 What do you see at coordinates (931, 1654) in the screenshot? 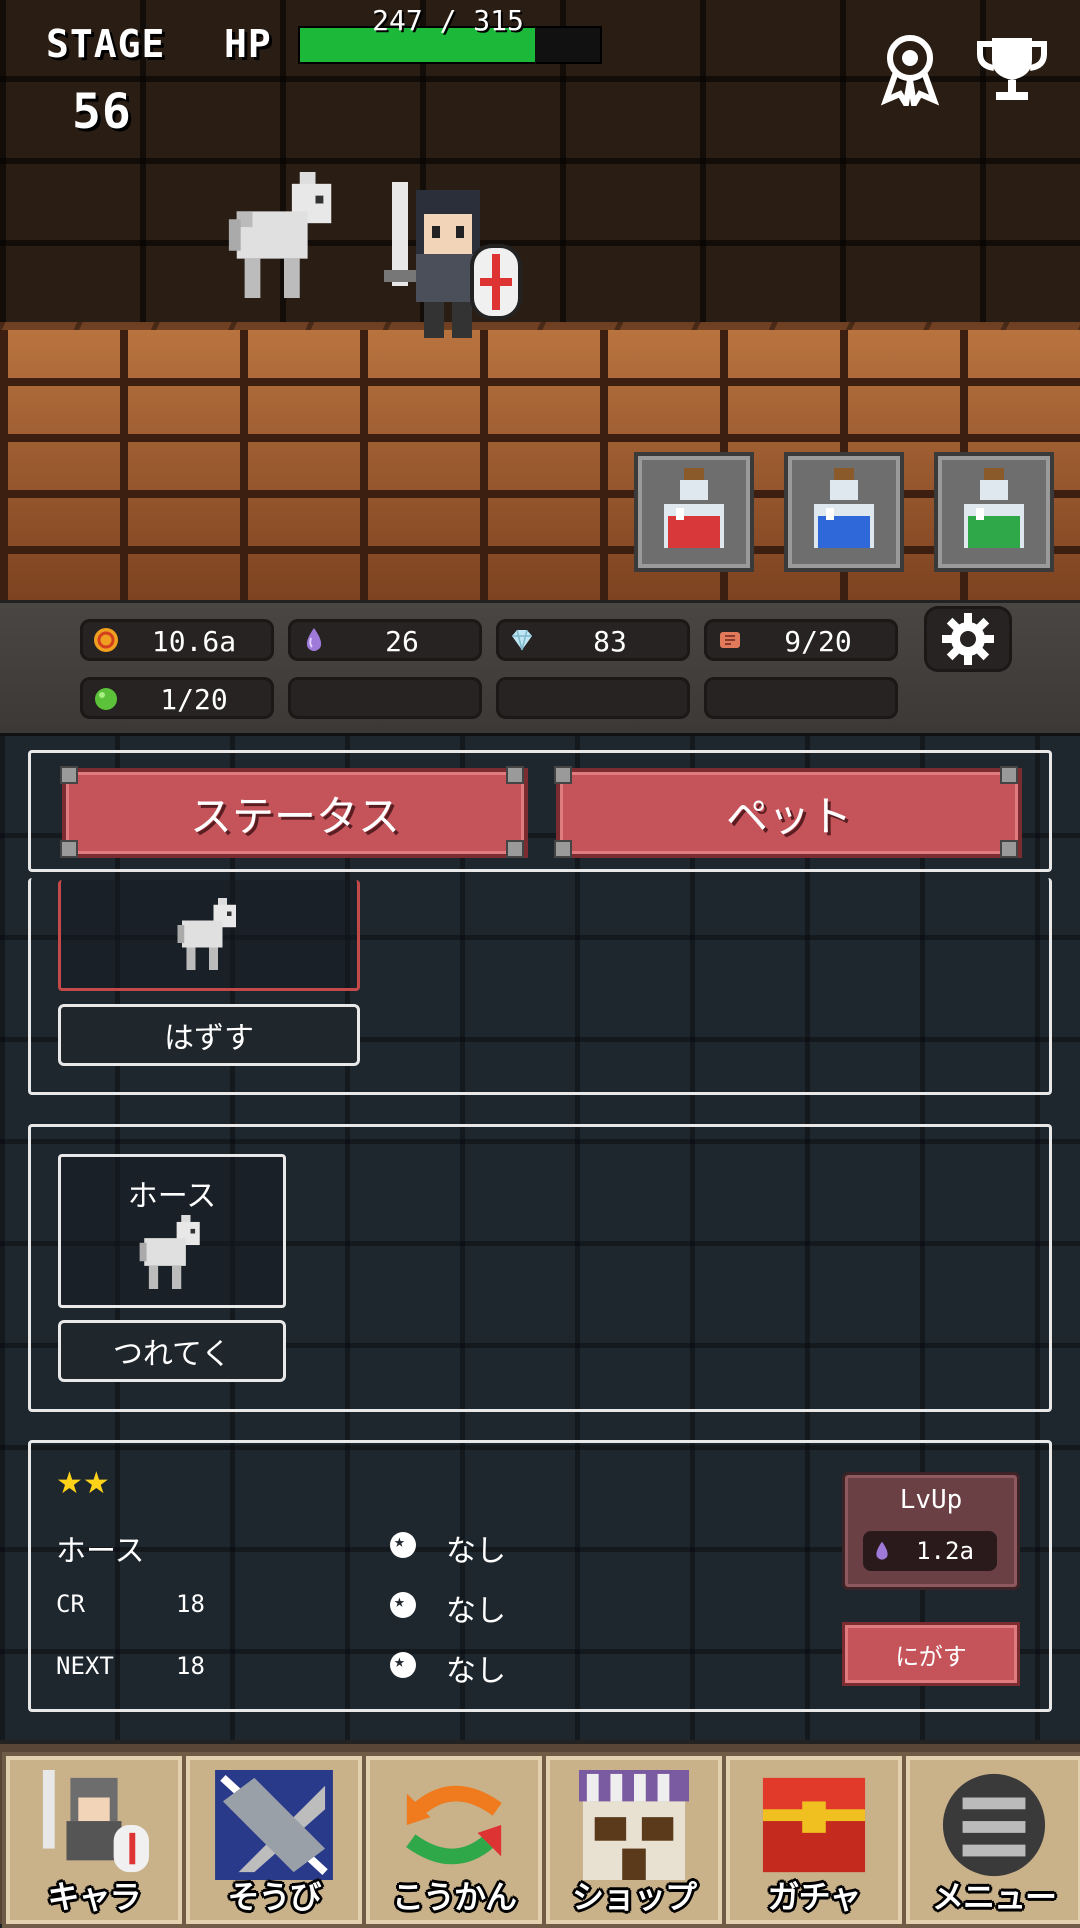
I see `release-pet-button: にがす` at bounding box center [931, 1654].